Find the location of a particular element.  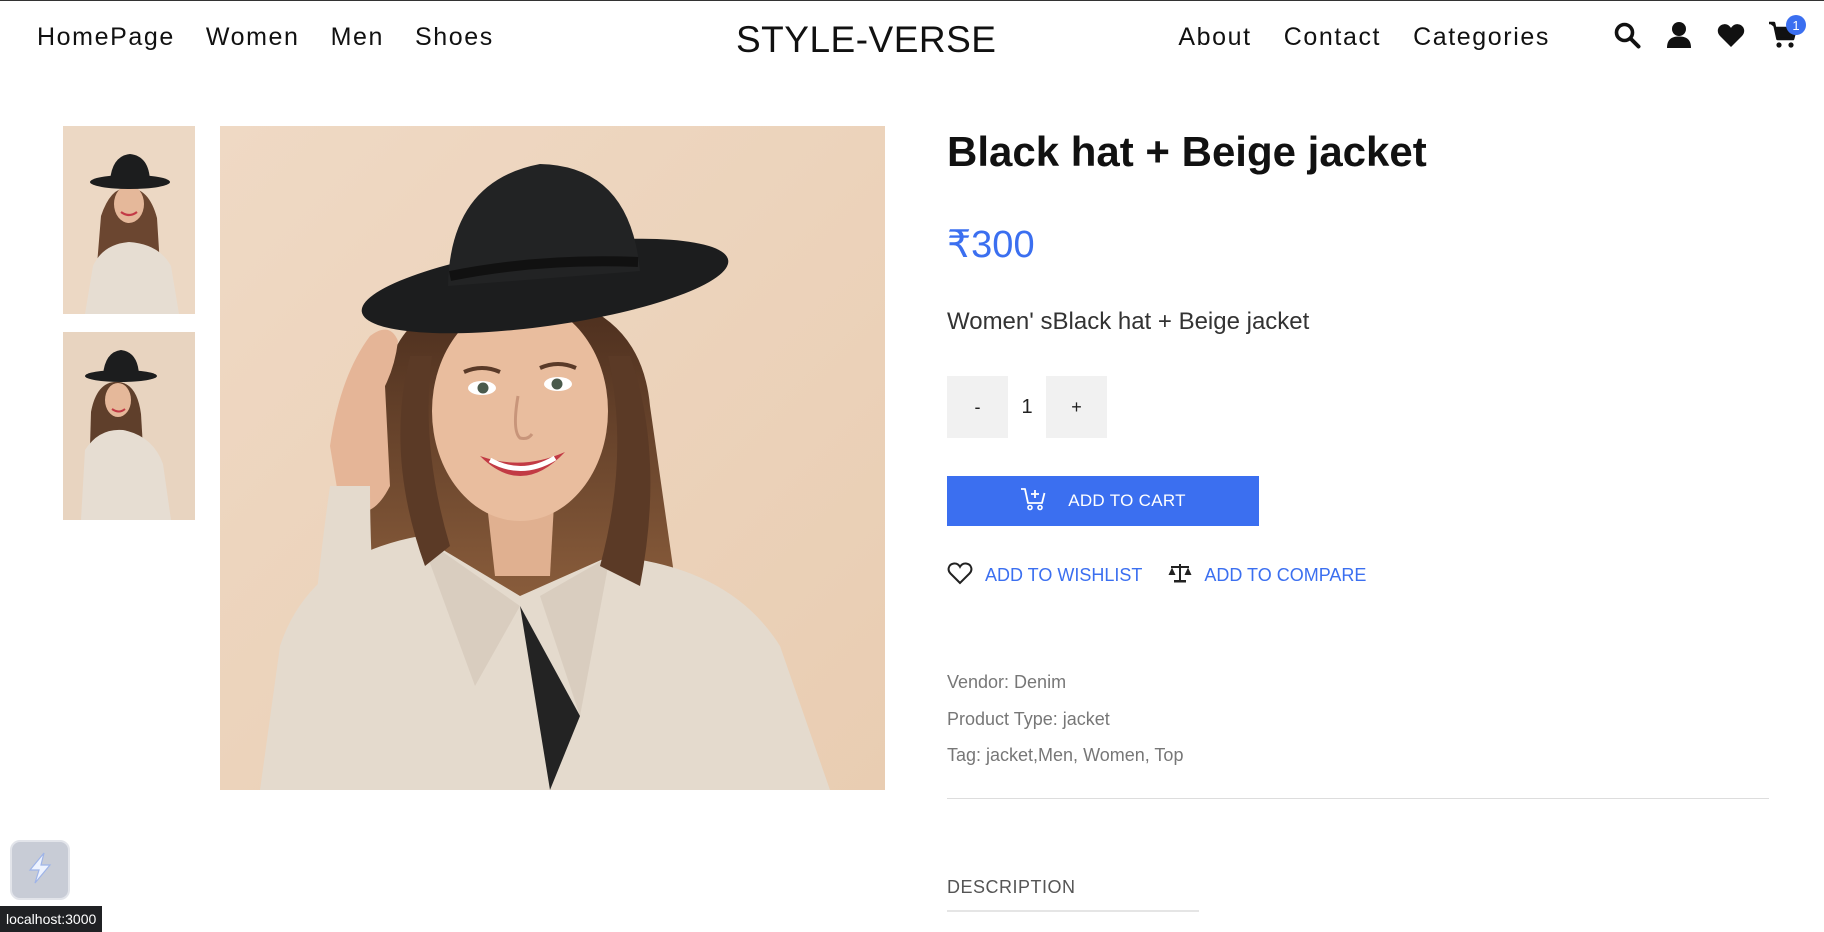

cart-icon: 1 is located at coordinates (1787, 33).